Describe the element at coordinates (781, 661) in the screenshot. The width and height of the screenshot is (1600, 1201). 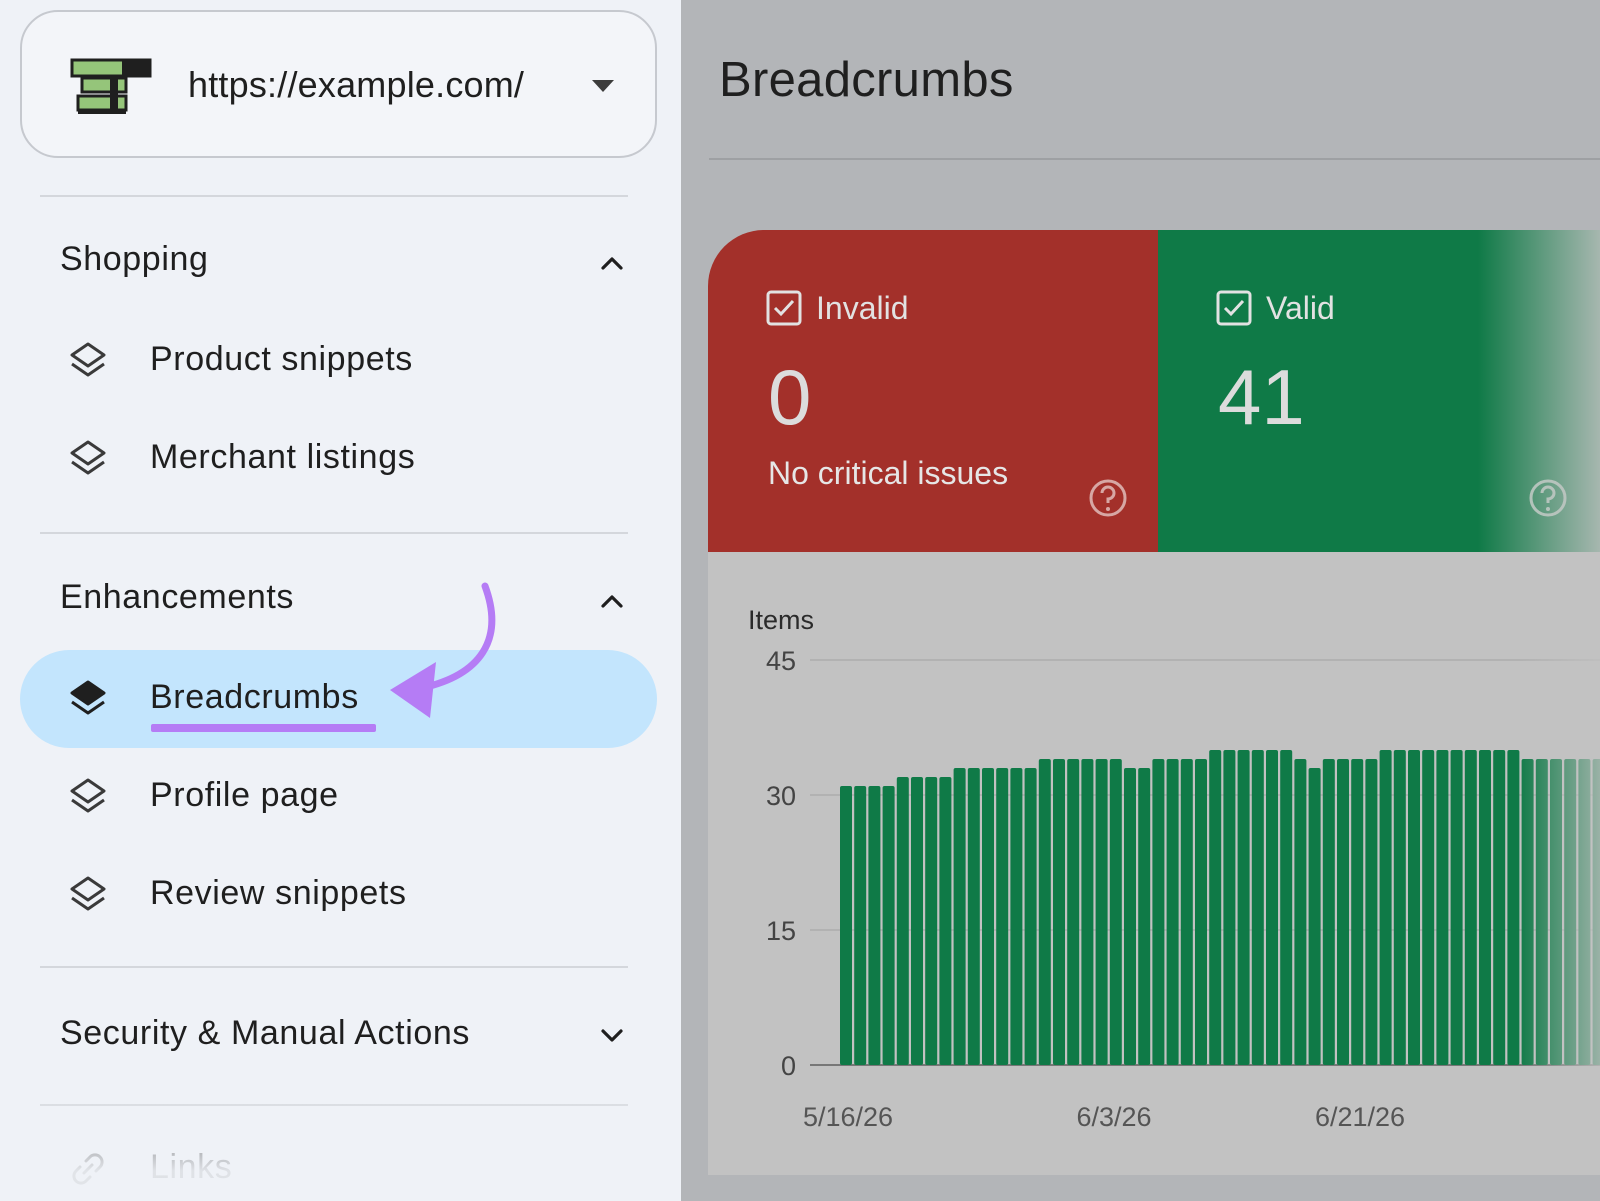
I see `y-tick-label: 45` at that location.